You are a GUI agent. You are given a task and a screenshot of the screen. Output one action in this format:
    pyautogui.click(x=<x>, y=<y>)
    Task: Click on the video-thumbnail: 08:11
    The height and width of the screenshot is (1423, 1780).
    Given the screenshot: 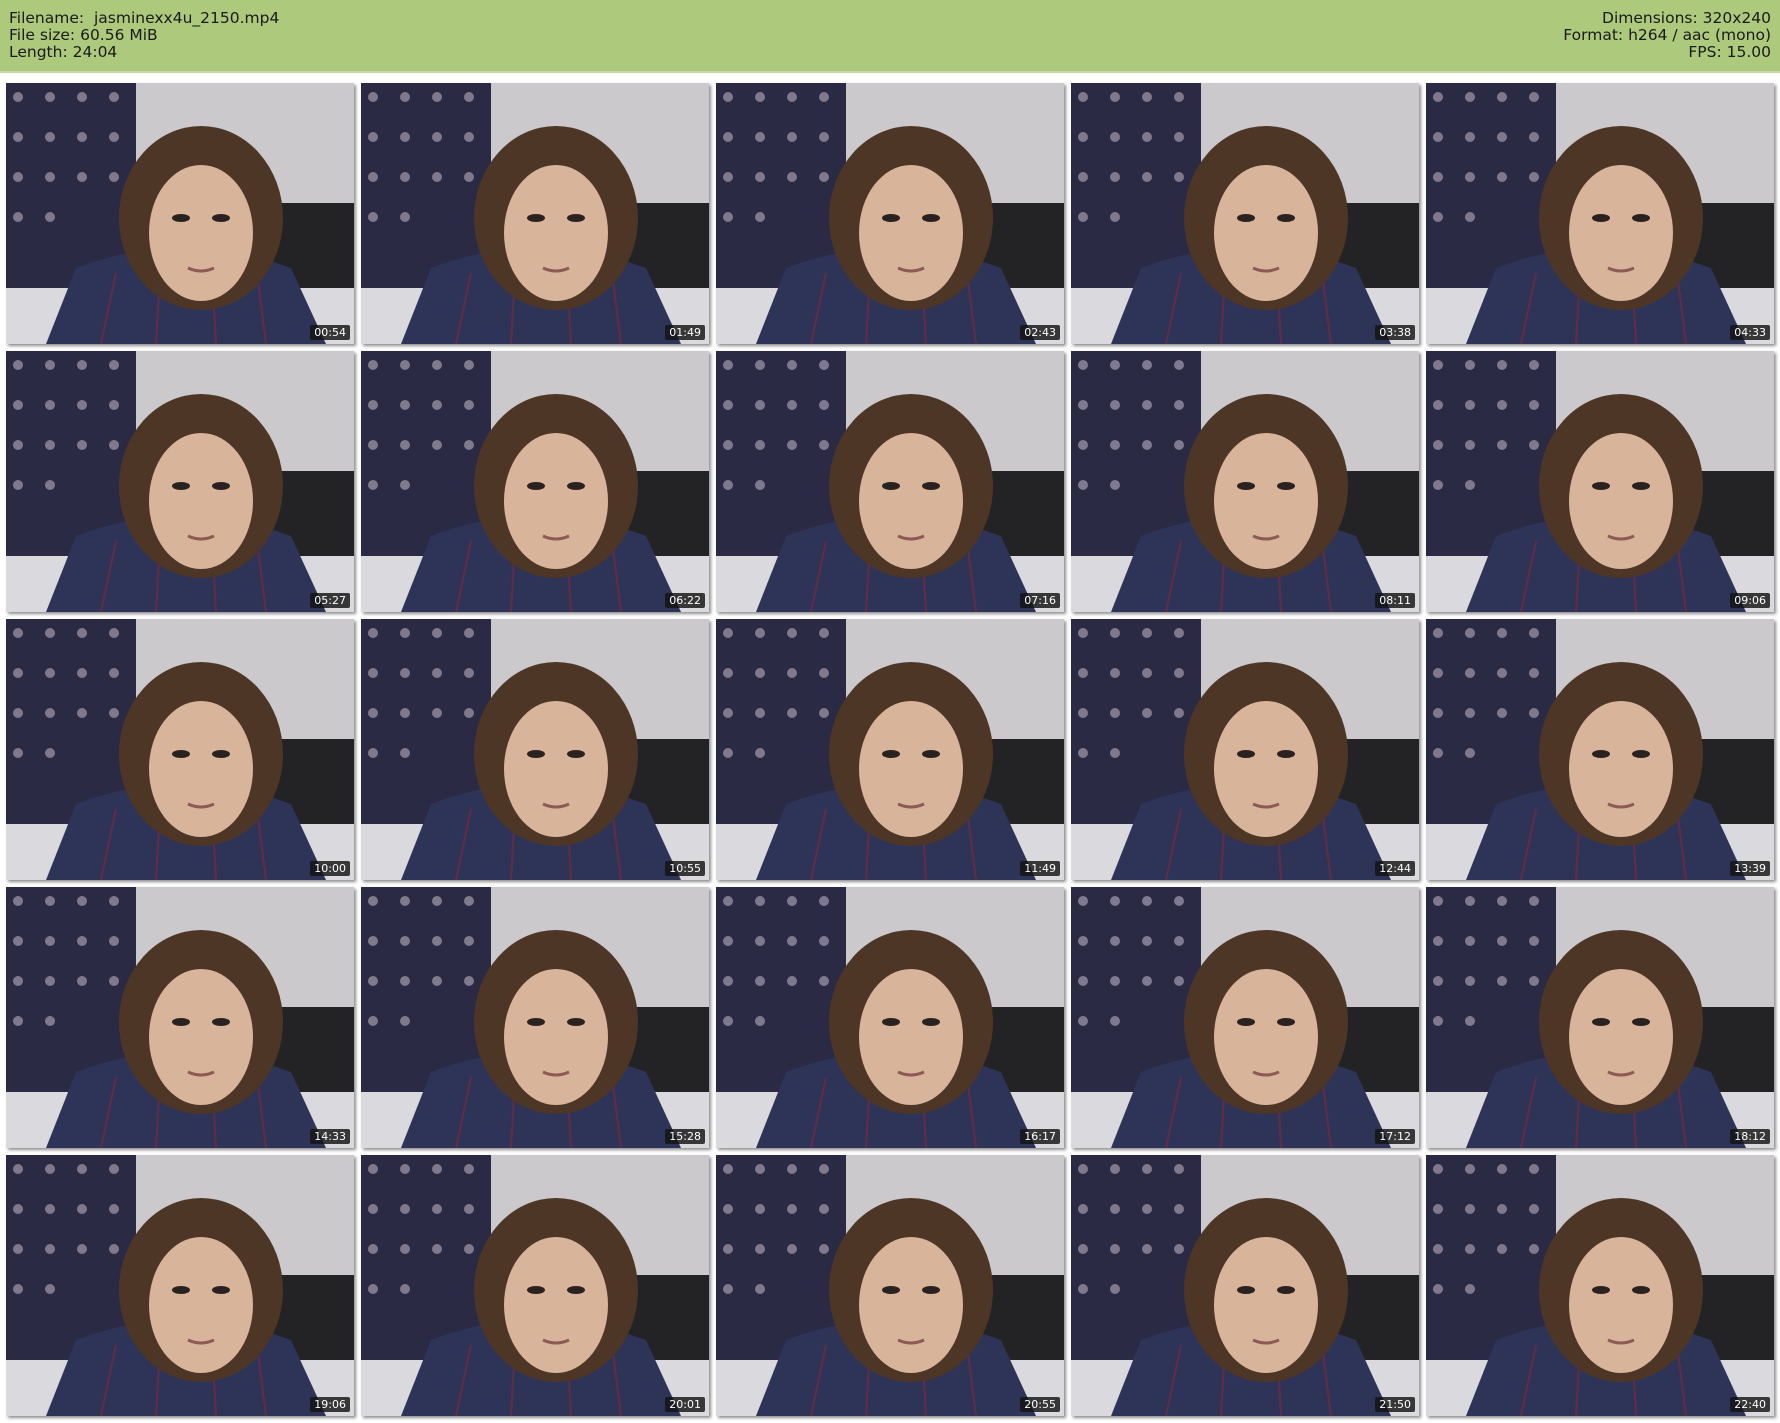 What is the action you would take?
    pyautogui.click(x=1245, y=481)
    